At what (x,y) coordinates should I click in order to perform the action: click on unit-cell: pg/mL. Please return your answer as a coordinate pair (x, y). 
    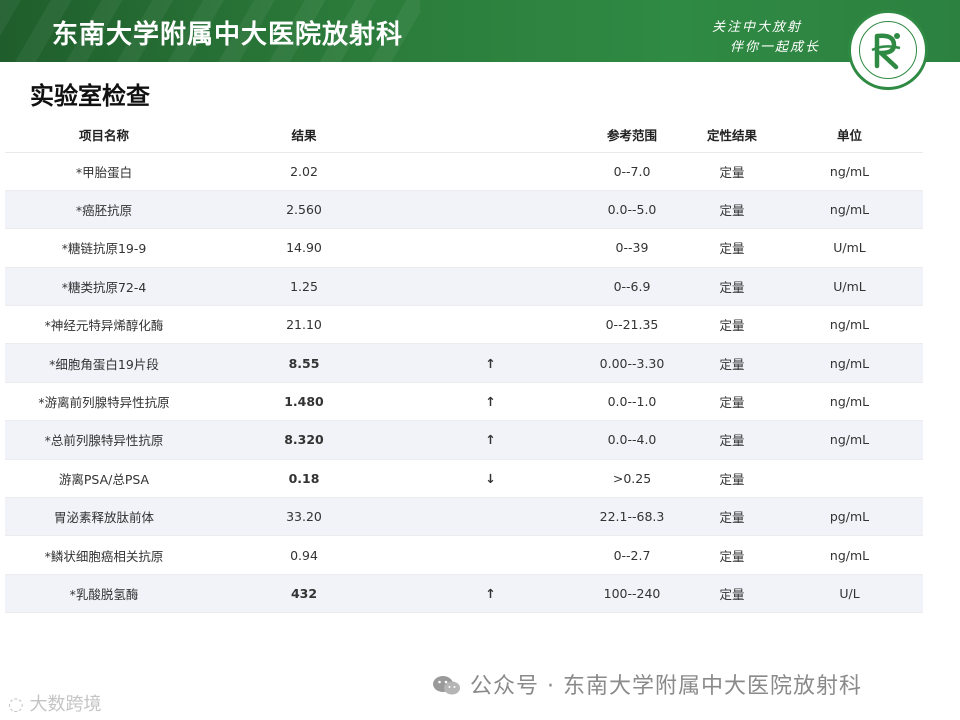
    Looking at the image, I should click on (849, 517).